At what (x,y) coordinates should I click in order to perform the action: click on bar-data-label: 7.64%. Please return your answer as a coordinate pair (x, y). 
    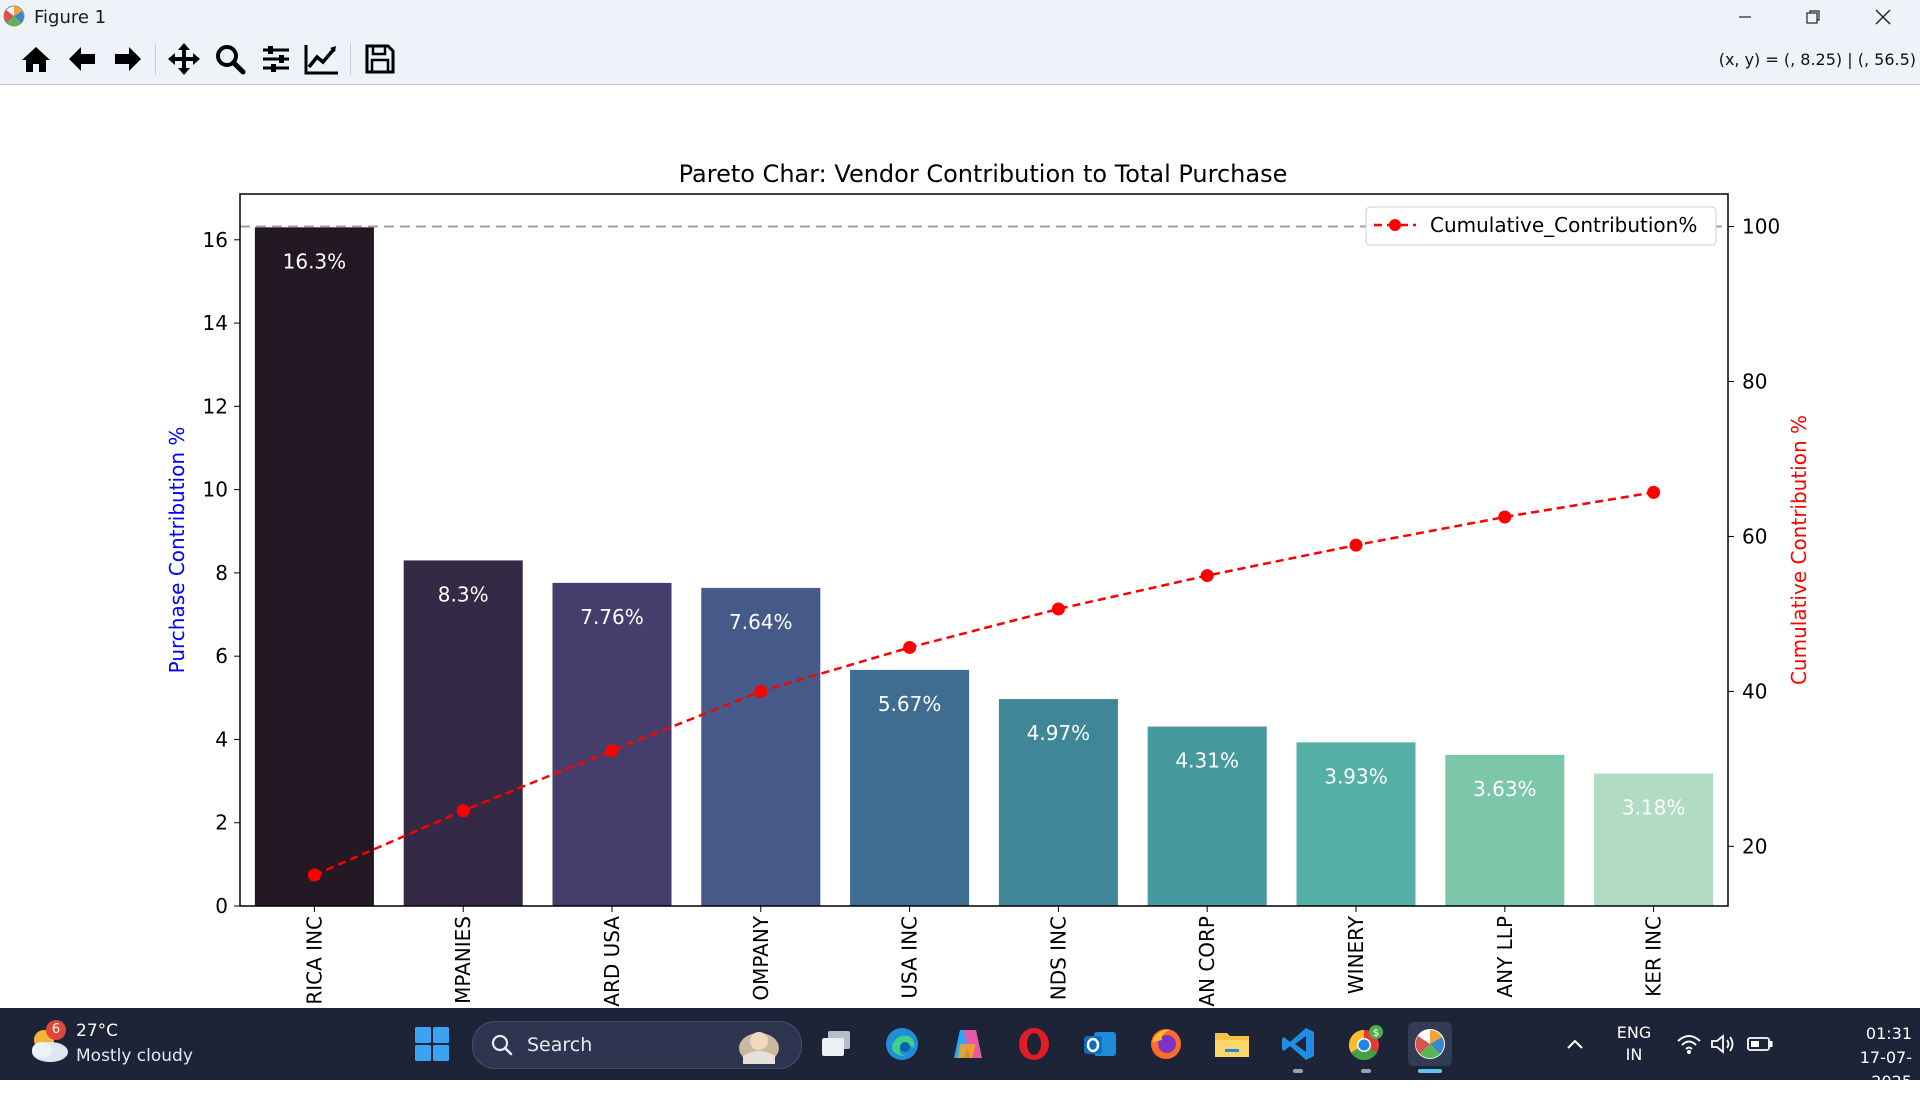
    Looking at the image, I should click on (761, 622).